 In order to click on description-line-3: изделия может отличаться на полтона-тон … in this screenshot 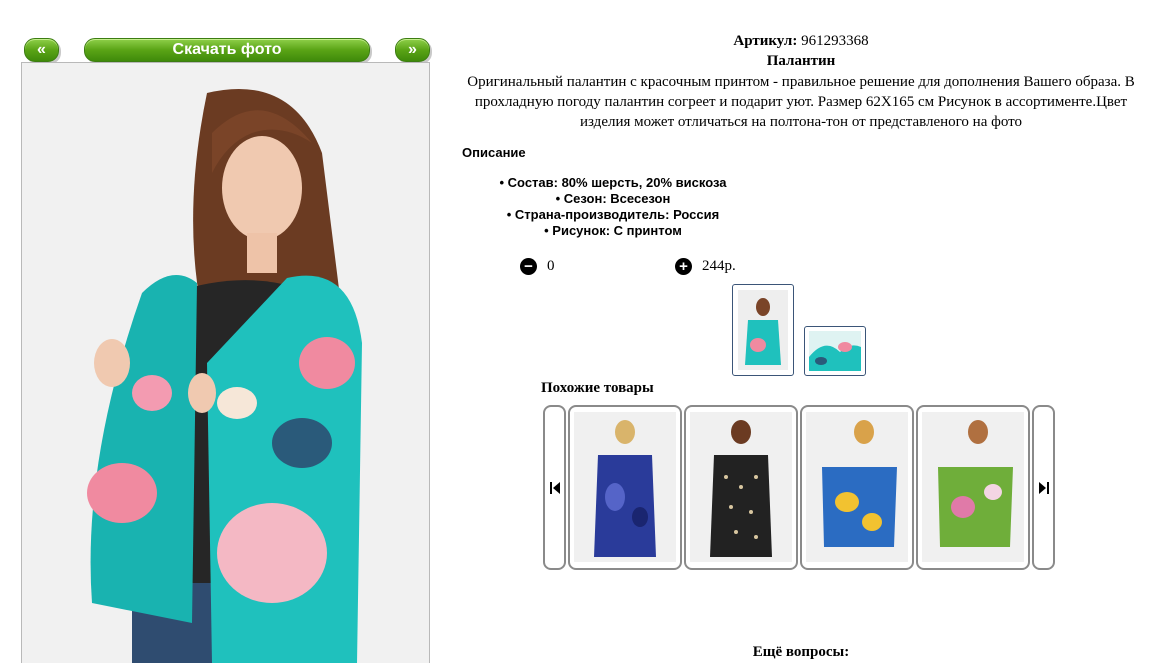, I will do `click(801, 122)`.